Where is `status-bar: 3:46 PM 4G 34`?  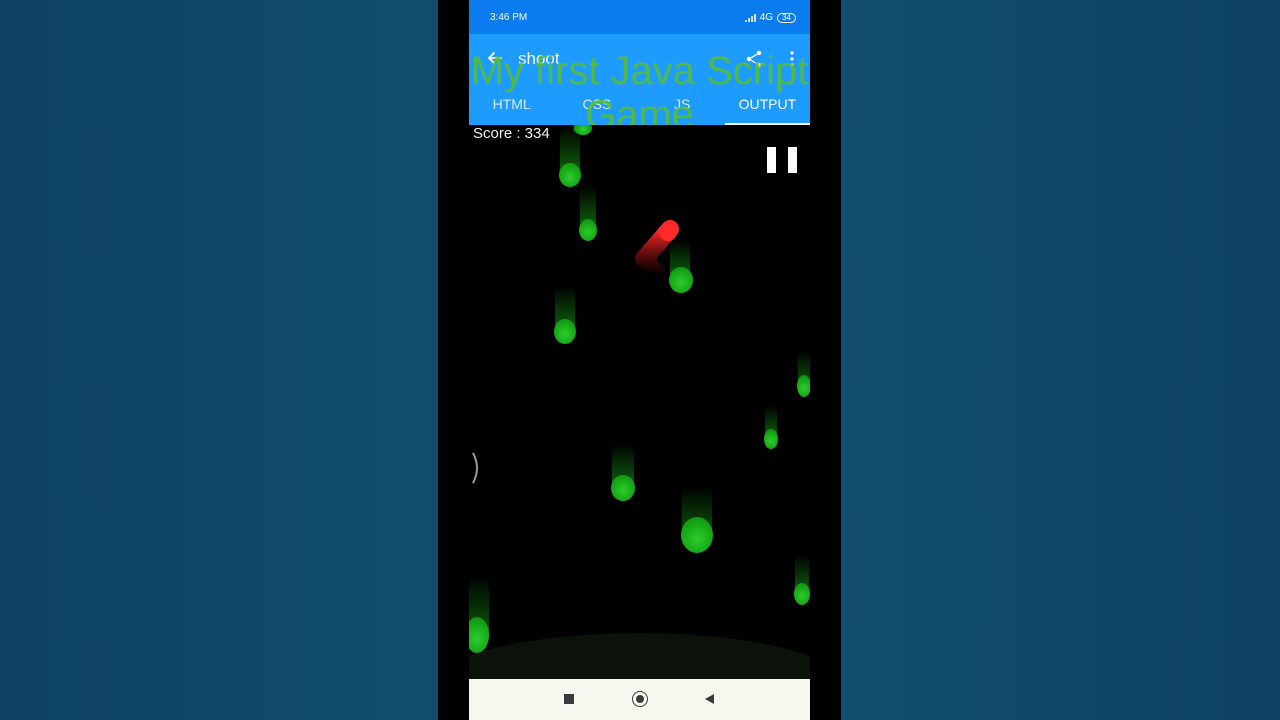
status-bar: 3:46 PM 4G 34 is located at coordinates (639, 17).